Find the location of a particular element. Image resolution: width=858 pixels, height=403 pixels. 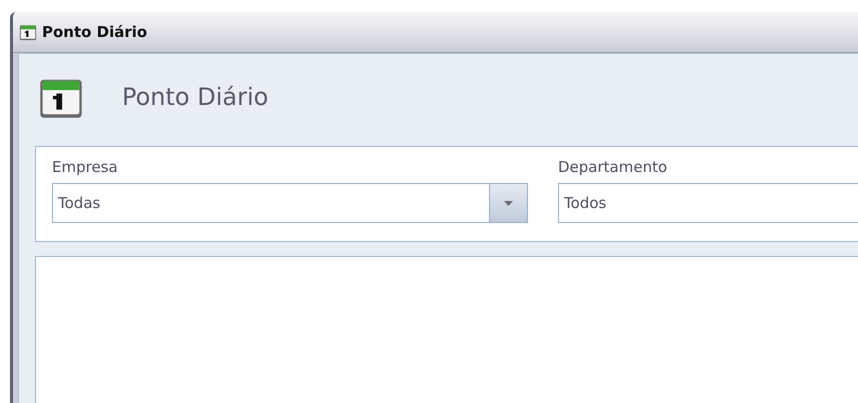

field-label: Empresa is located at coordinates (85, 167).